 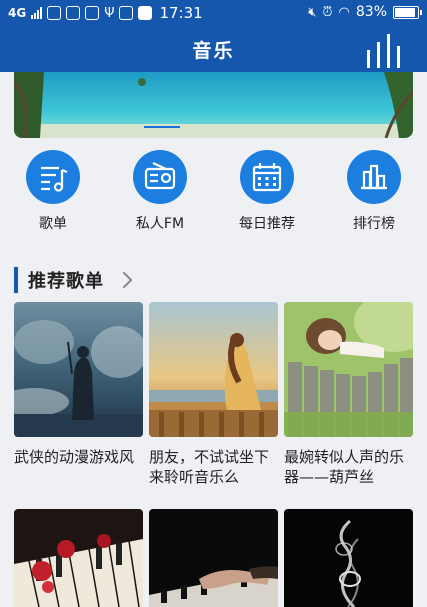 What do you see at coordinates (344, 12) in the screenshot?
I see `wifi-icon: ◠` at bounding box center [344, 12].